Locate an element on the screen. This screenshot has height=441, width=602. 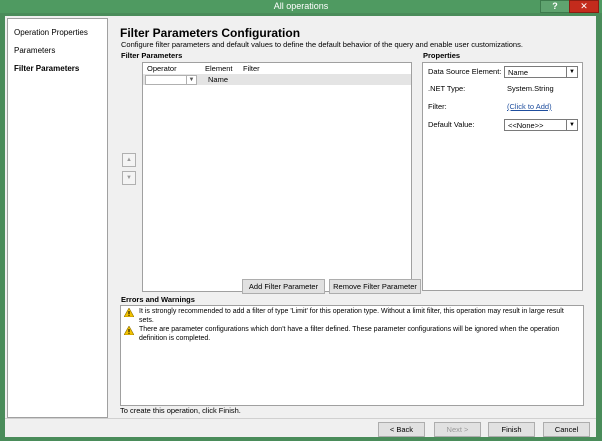
remove-filter-parameter-button: Remove Filter Parameter is located at coordinates (375, 286).